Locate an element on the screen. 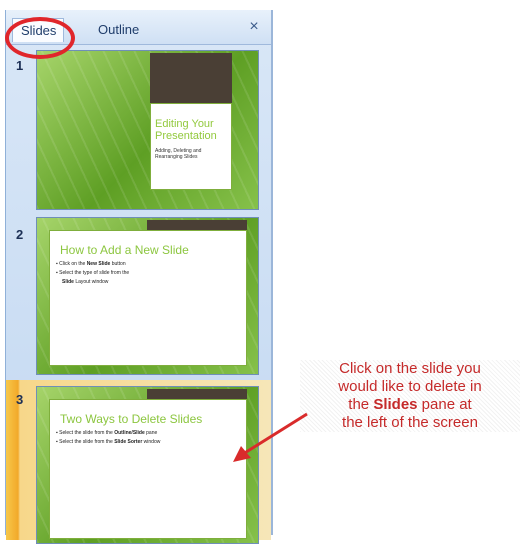 Image resolution: width=521 pixels, height=544 pixels. bullet-1: ▪ Click on the New Slide button is located at coordinates (91, 264).